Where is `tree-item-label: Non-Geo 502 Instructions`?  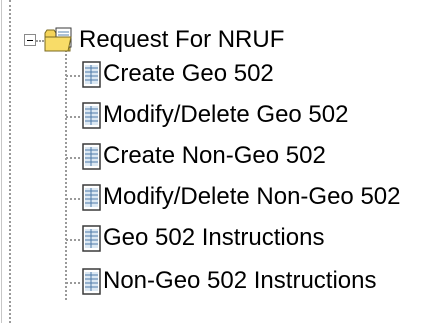 tree-item-label: Non-Geo 502 Instructions is located at coordinates (240, 280).